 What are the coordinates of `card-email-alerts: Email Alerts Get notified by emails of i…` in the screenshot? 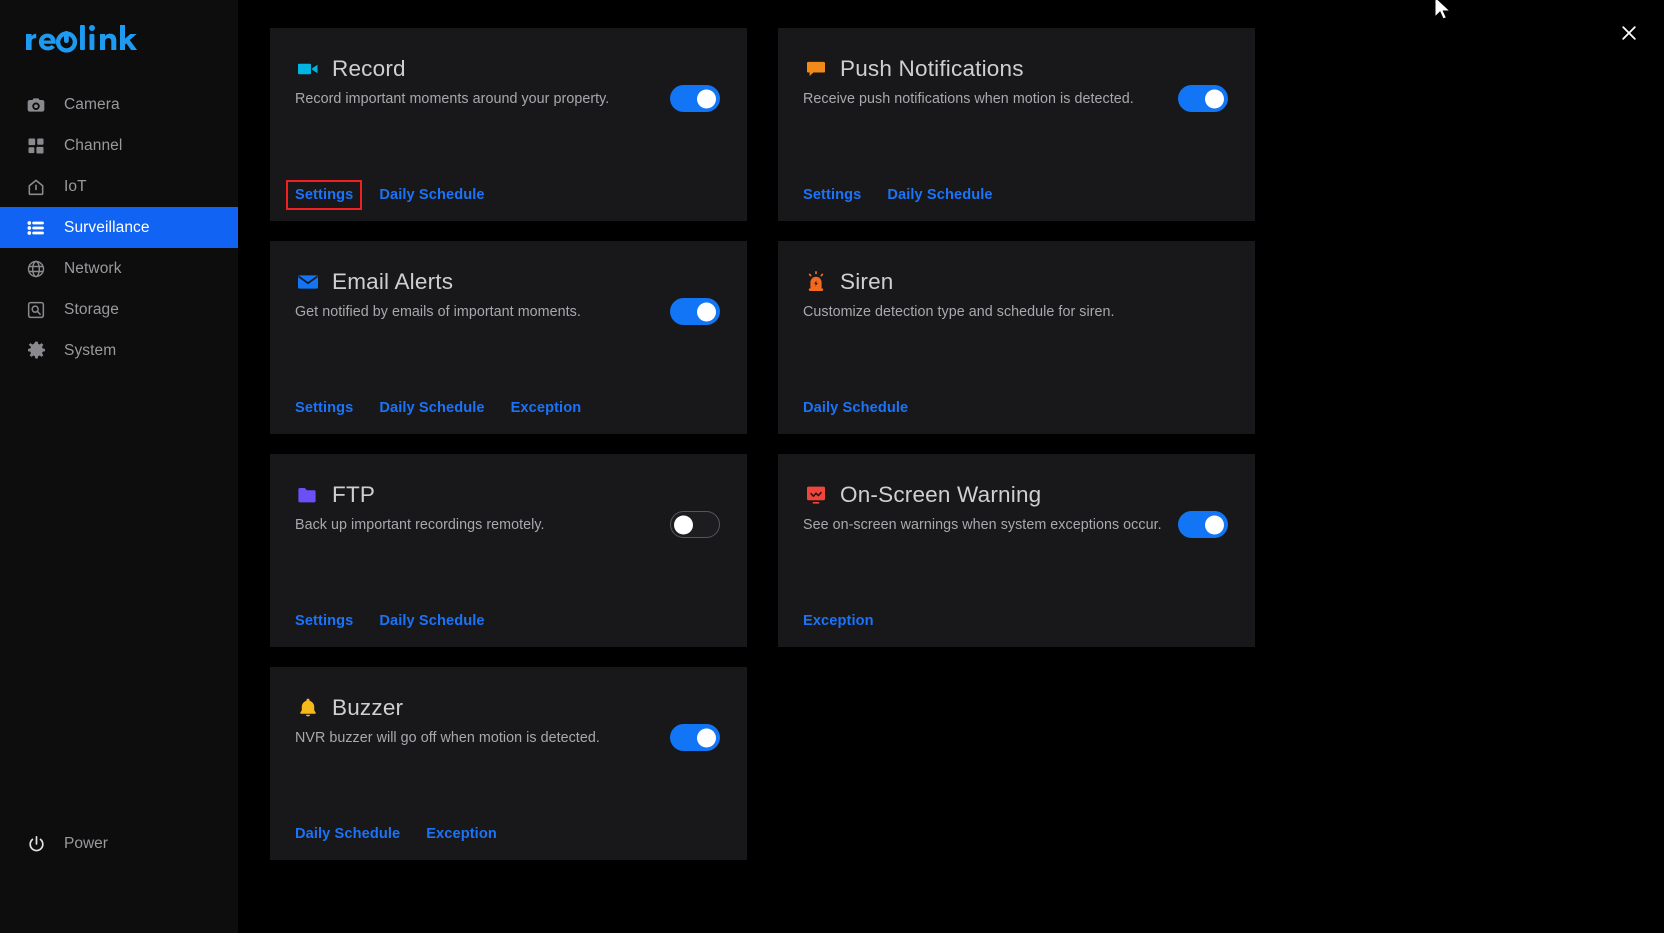 It's located at (508, 337).